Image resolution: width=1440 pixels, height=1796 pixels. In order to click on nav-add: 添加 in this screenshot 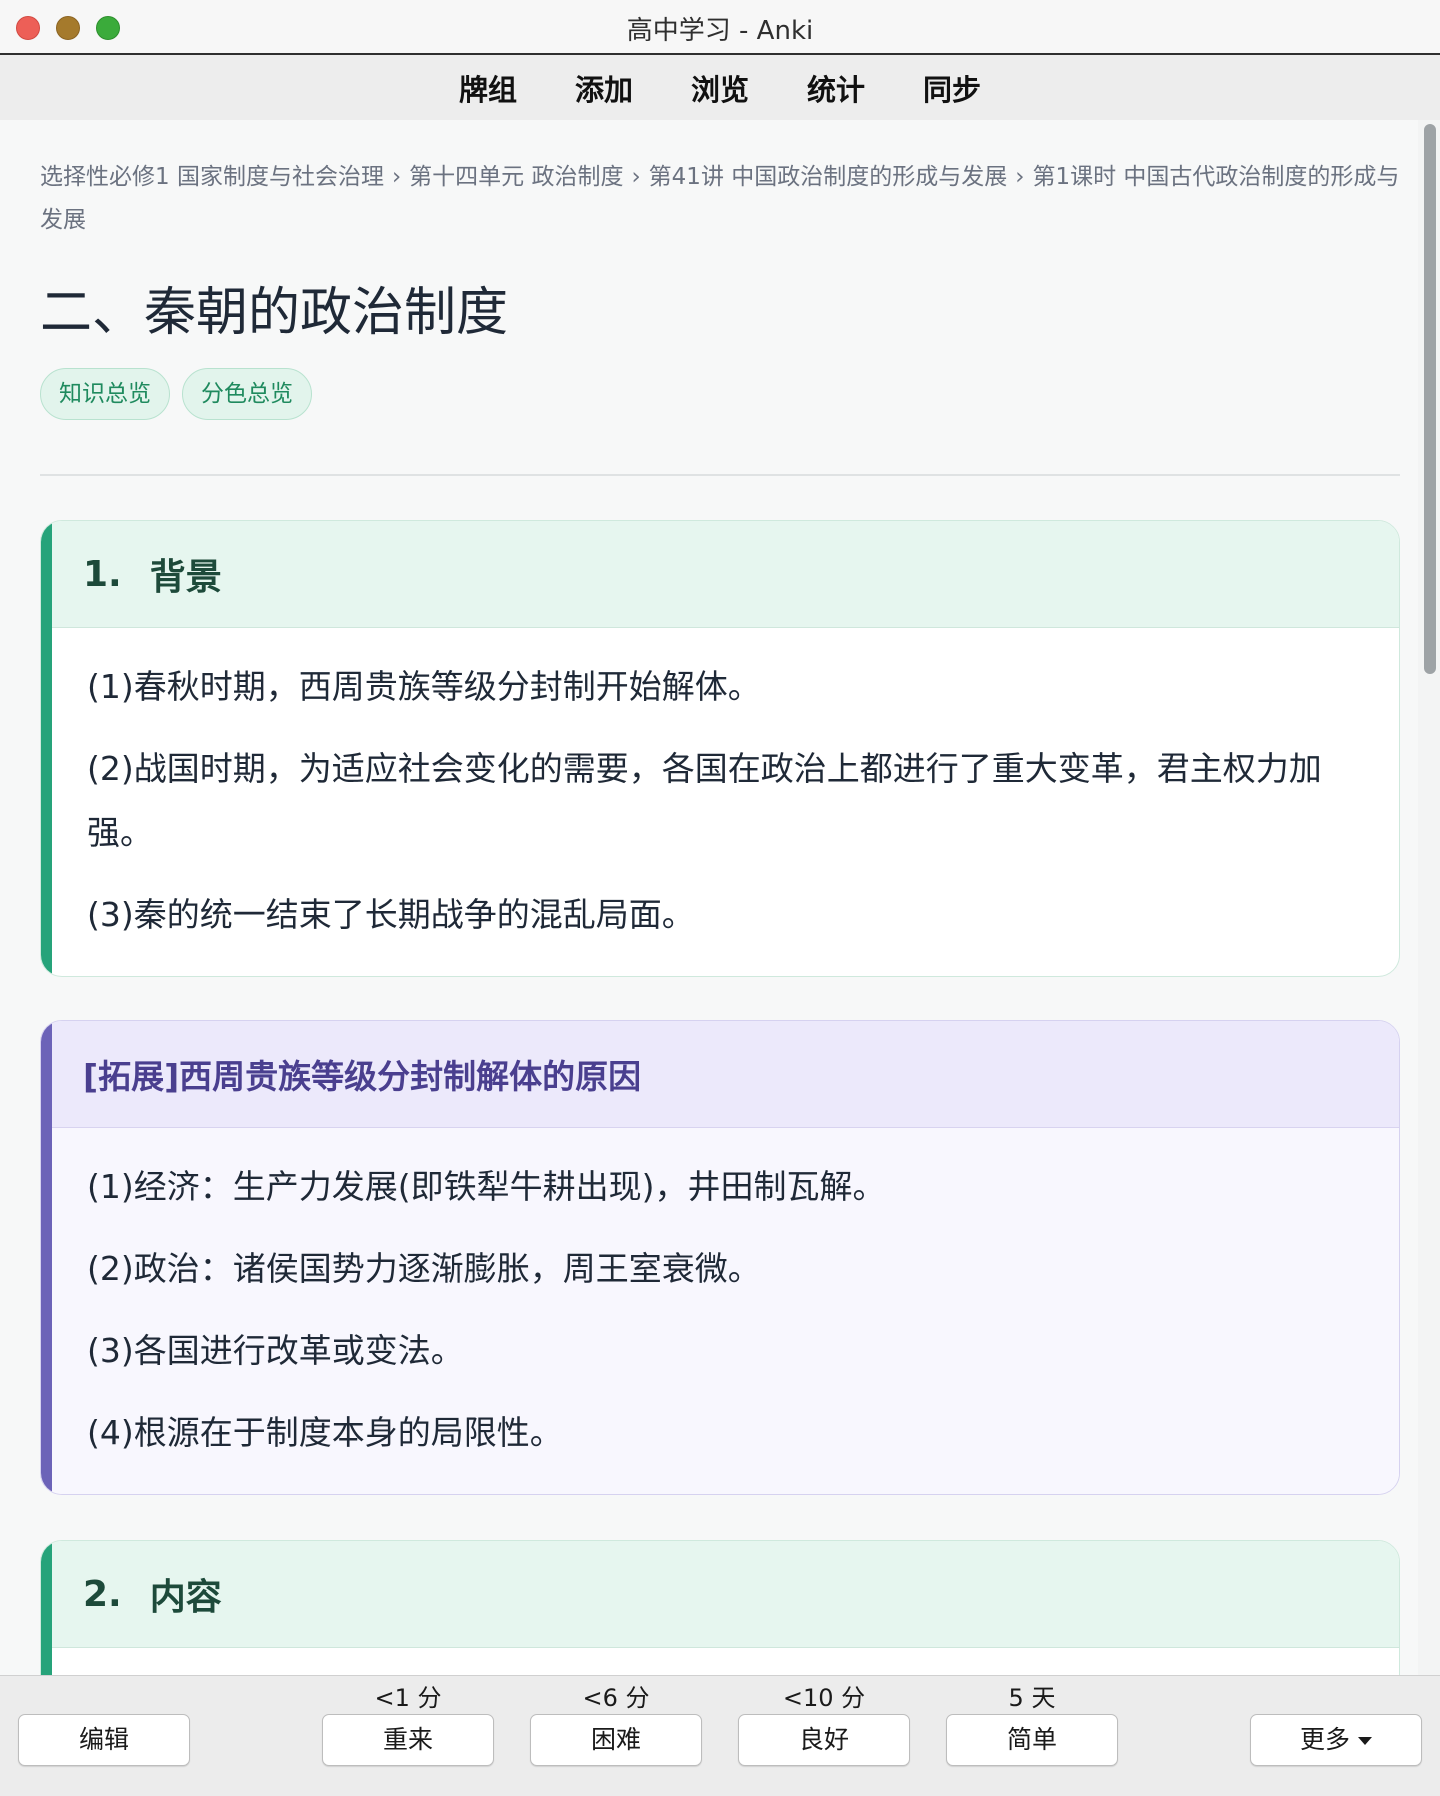, I will do `click(604, 88)`.